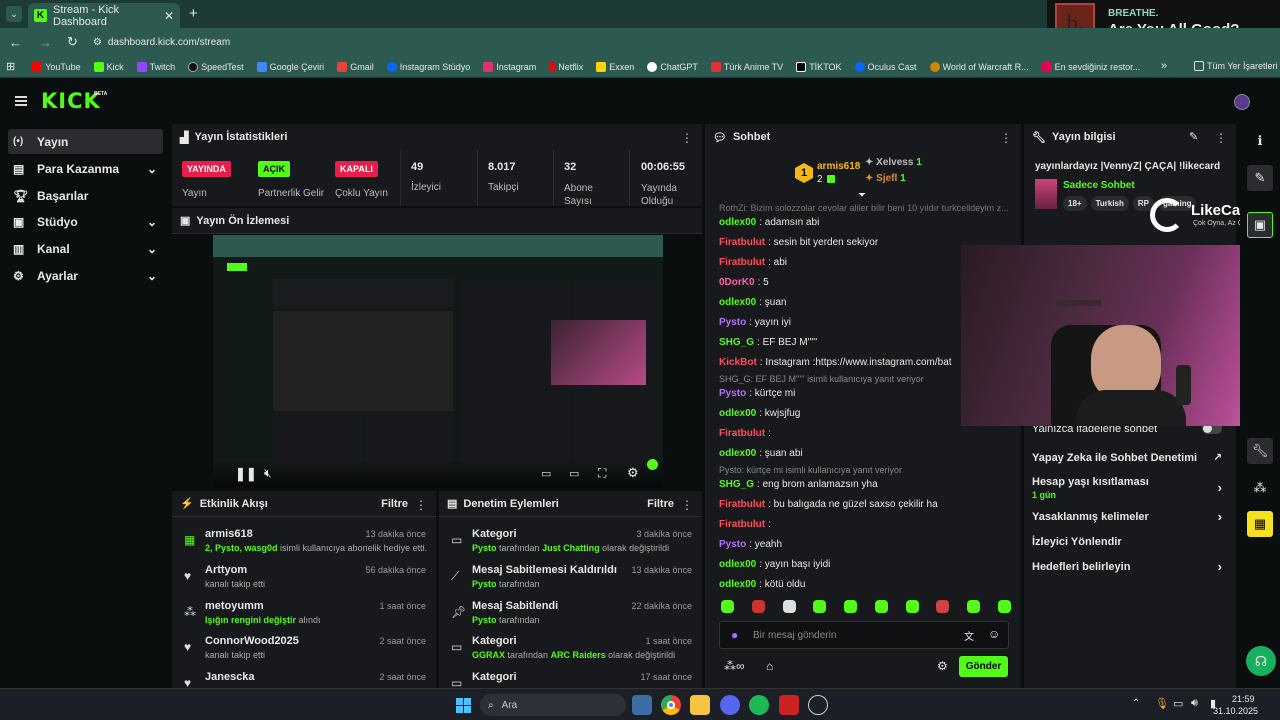 This screenshot has width=1280, height=720. Describe the element at coordinates (574, 473) in the screenshot. I see `theater-icon: ▭` at that location.